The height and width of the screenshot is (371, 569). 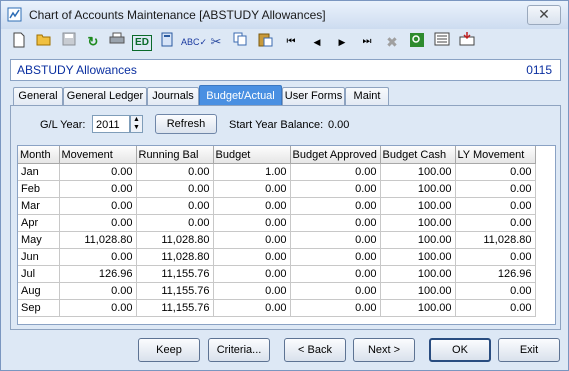 I want to click on table-cell: May, so click(x=39, y=240).